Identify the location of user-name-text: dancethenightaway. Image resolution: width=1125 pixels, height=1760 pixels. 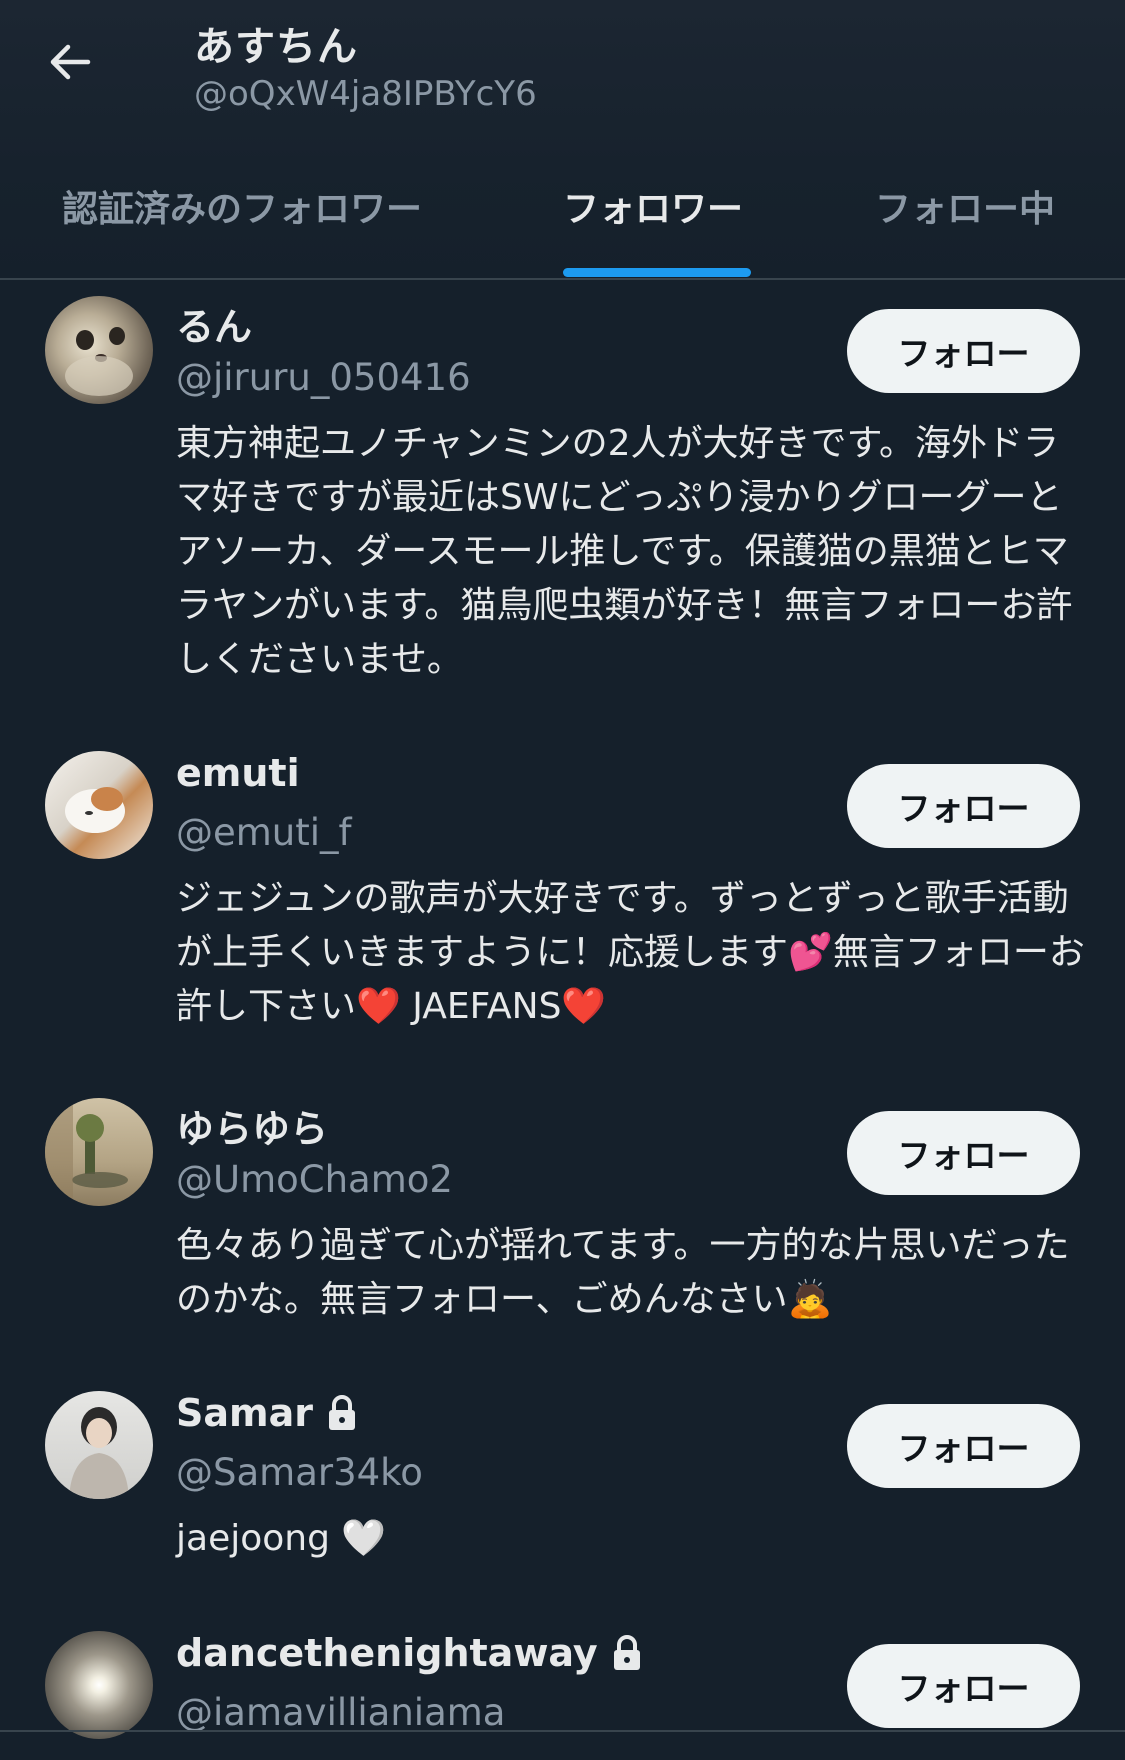
(387, 1653).